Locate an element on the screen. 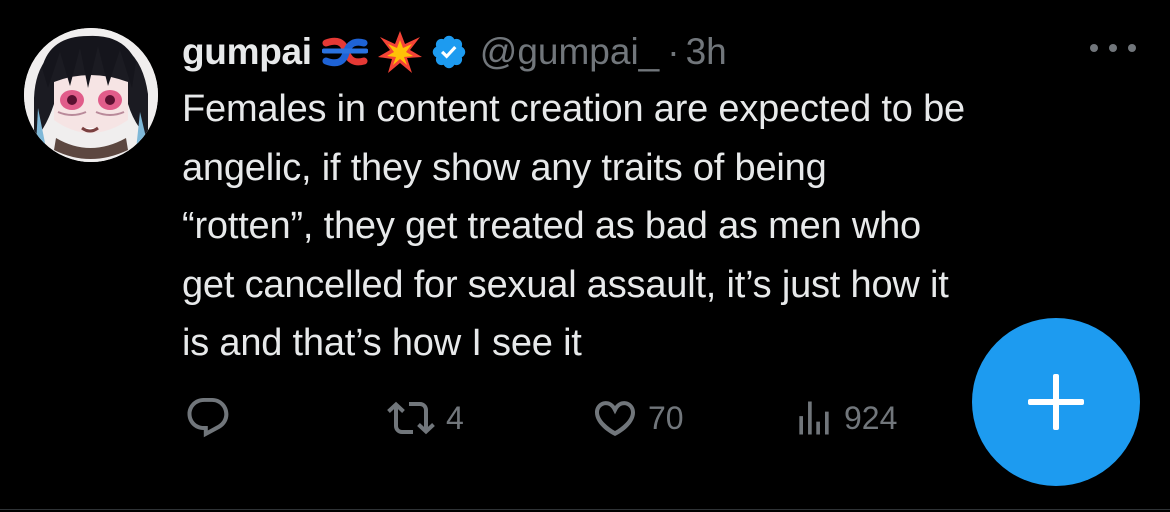 Image resolution: width=1170 pixels, height=512 pixels. more-options-icon is located at coordinates (1113, 48).